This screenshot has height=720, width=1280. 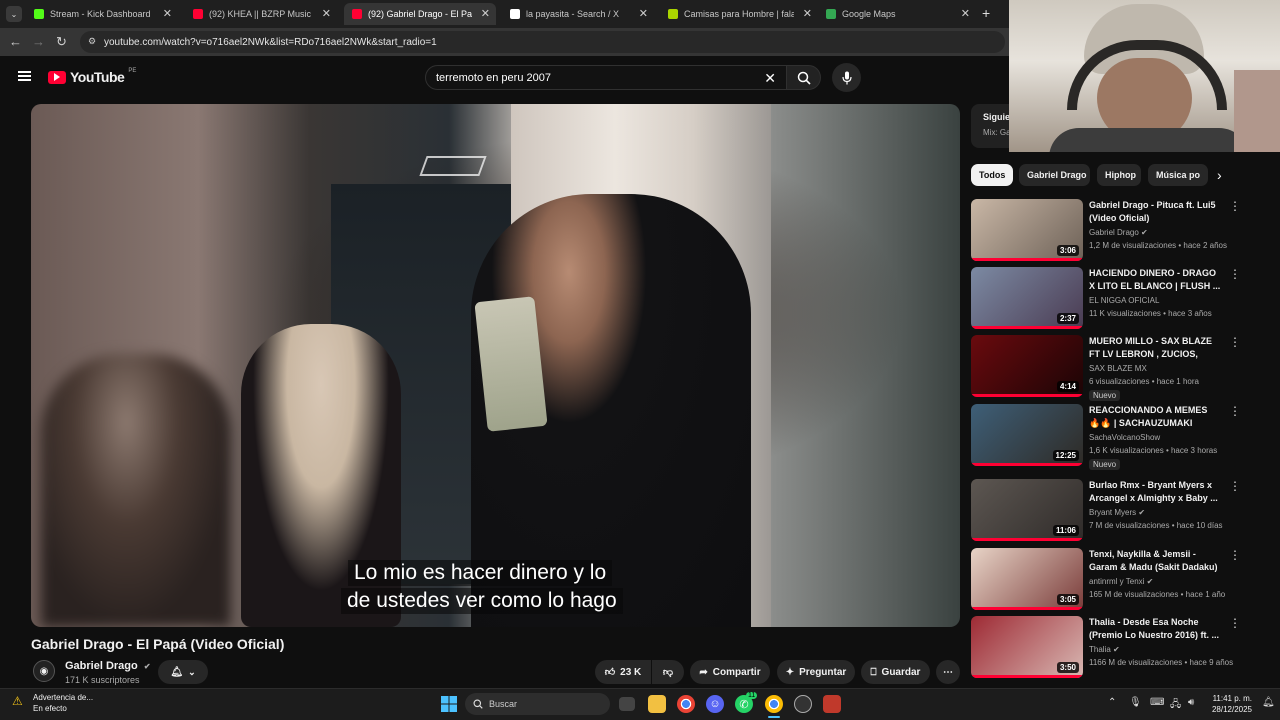 What do you see at coordinates (1124, 300) in the screenshot?
I see `recommended-channel: EL NIGGA OFICIAL` at bounding box center [1124, 300].